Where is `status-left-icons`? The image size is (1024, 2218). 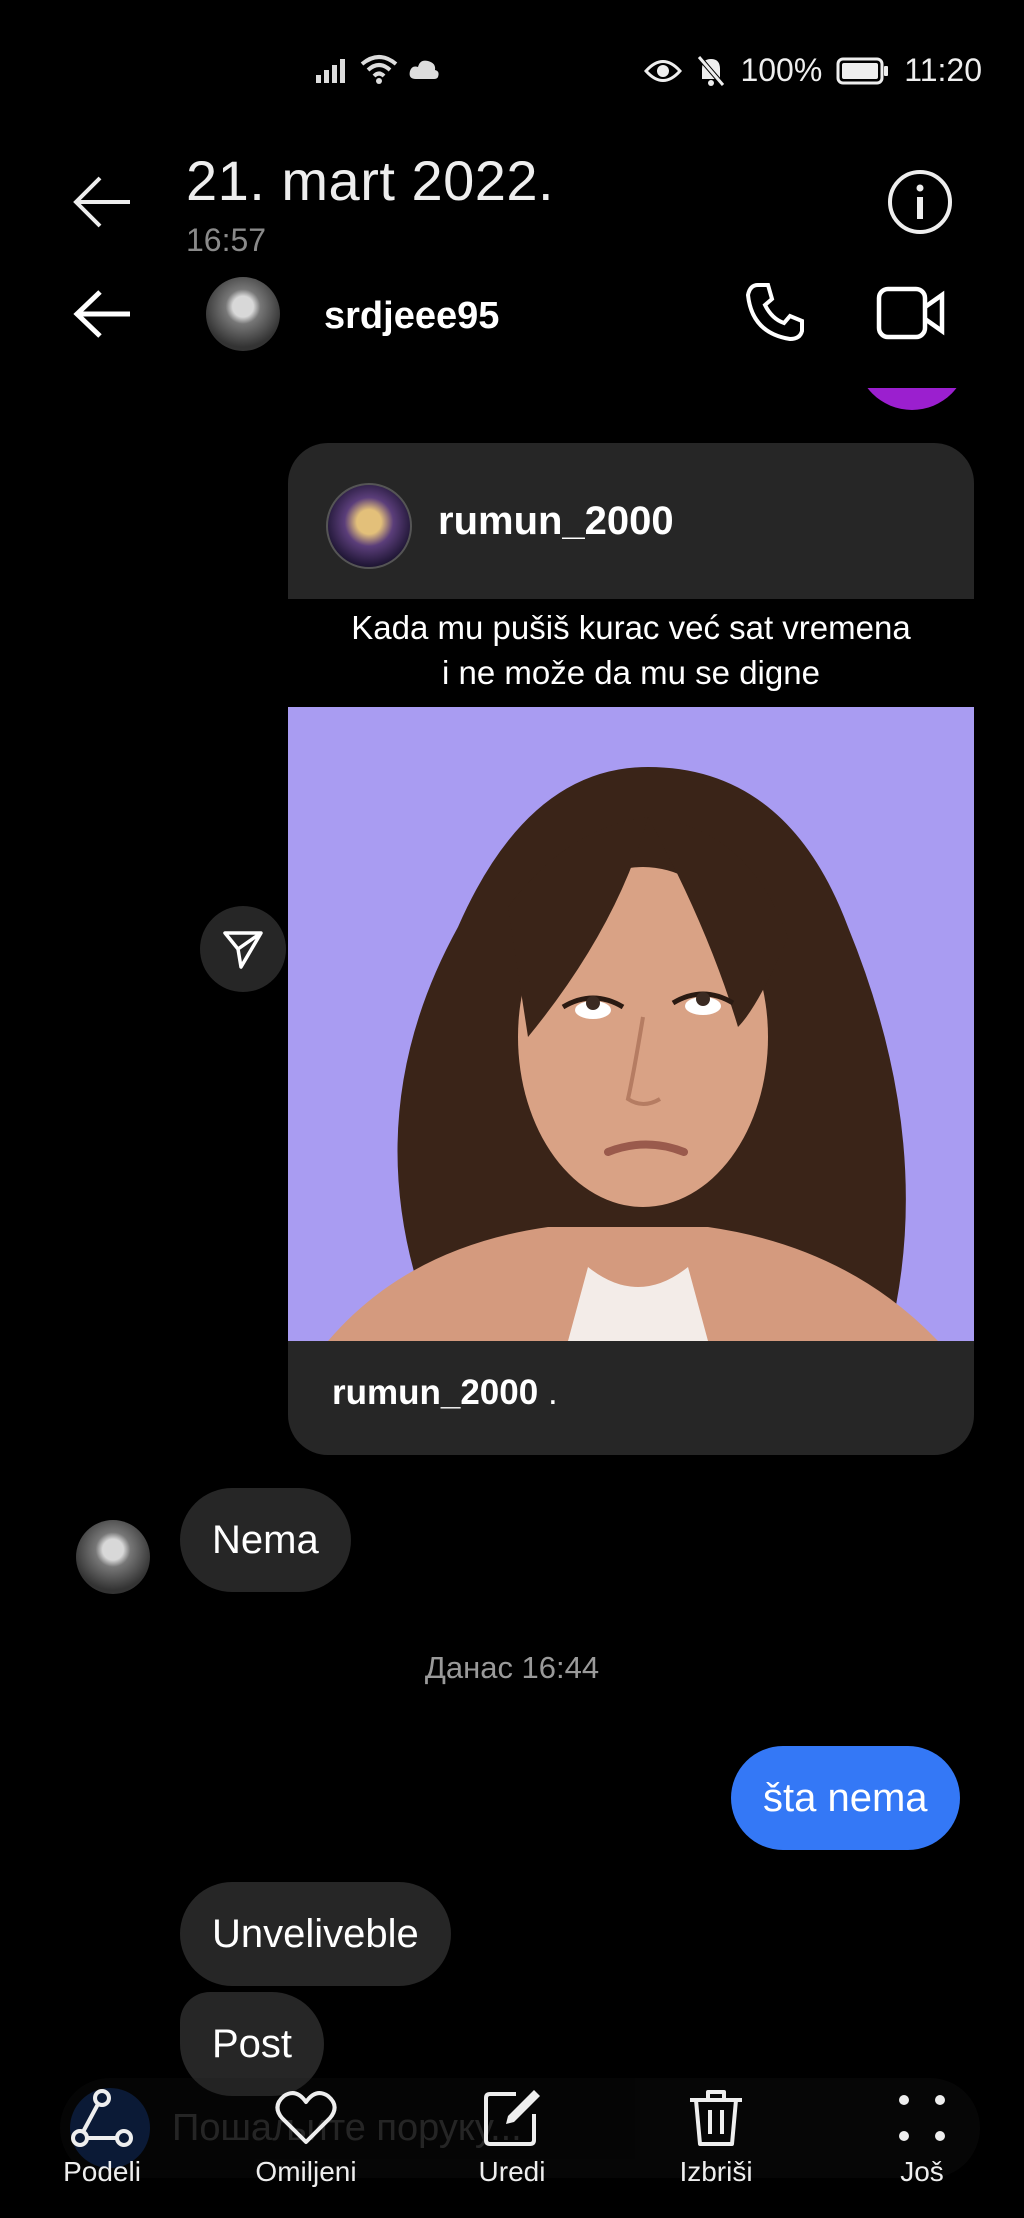
status-left-icons is located at coordinates (378, 69).